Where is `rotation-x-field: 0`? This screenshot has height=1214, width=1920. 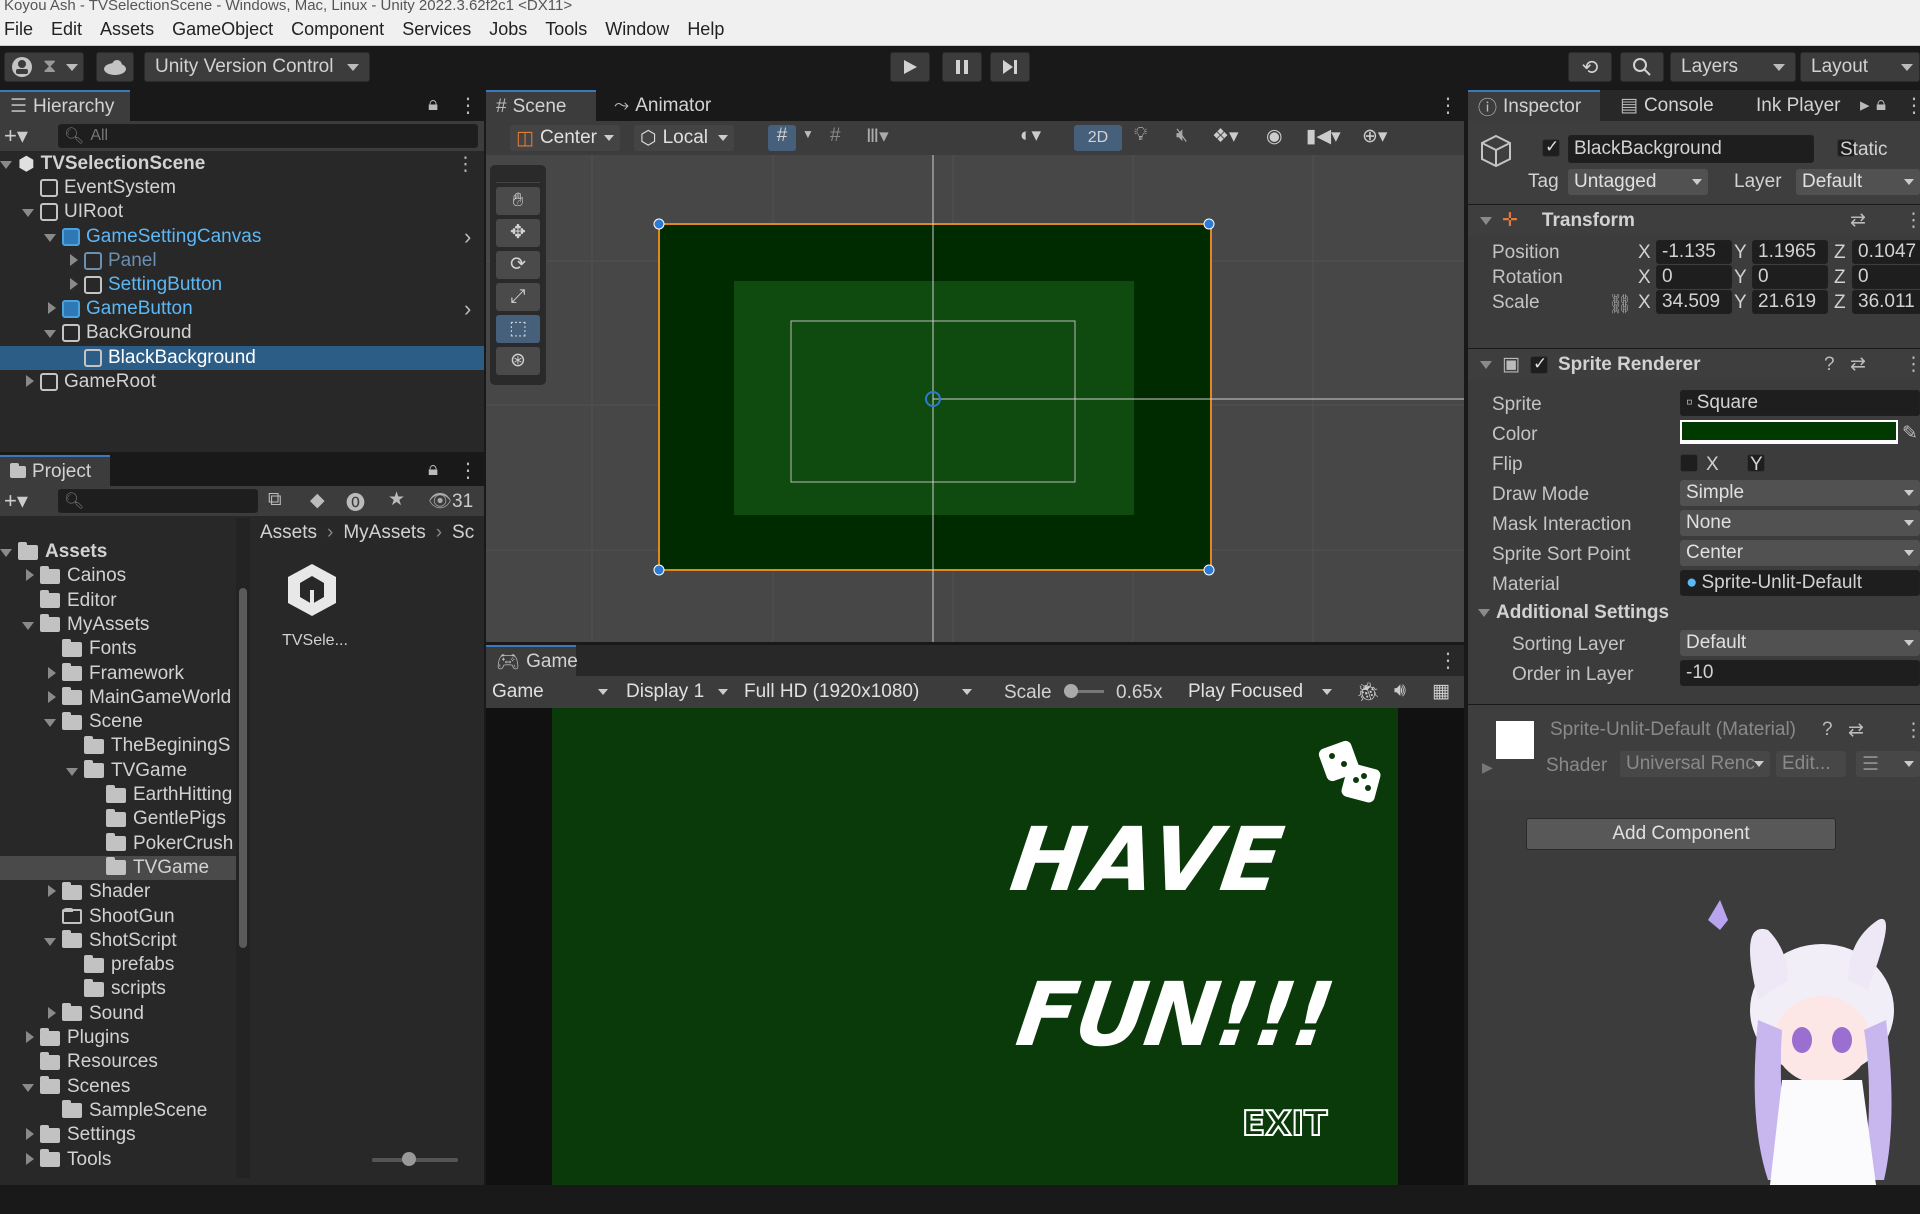
rotation-x-field: 0 is located at coordinates (1694, 277).